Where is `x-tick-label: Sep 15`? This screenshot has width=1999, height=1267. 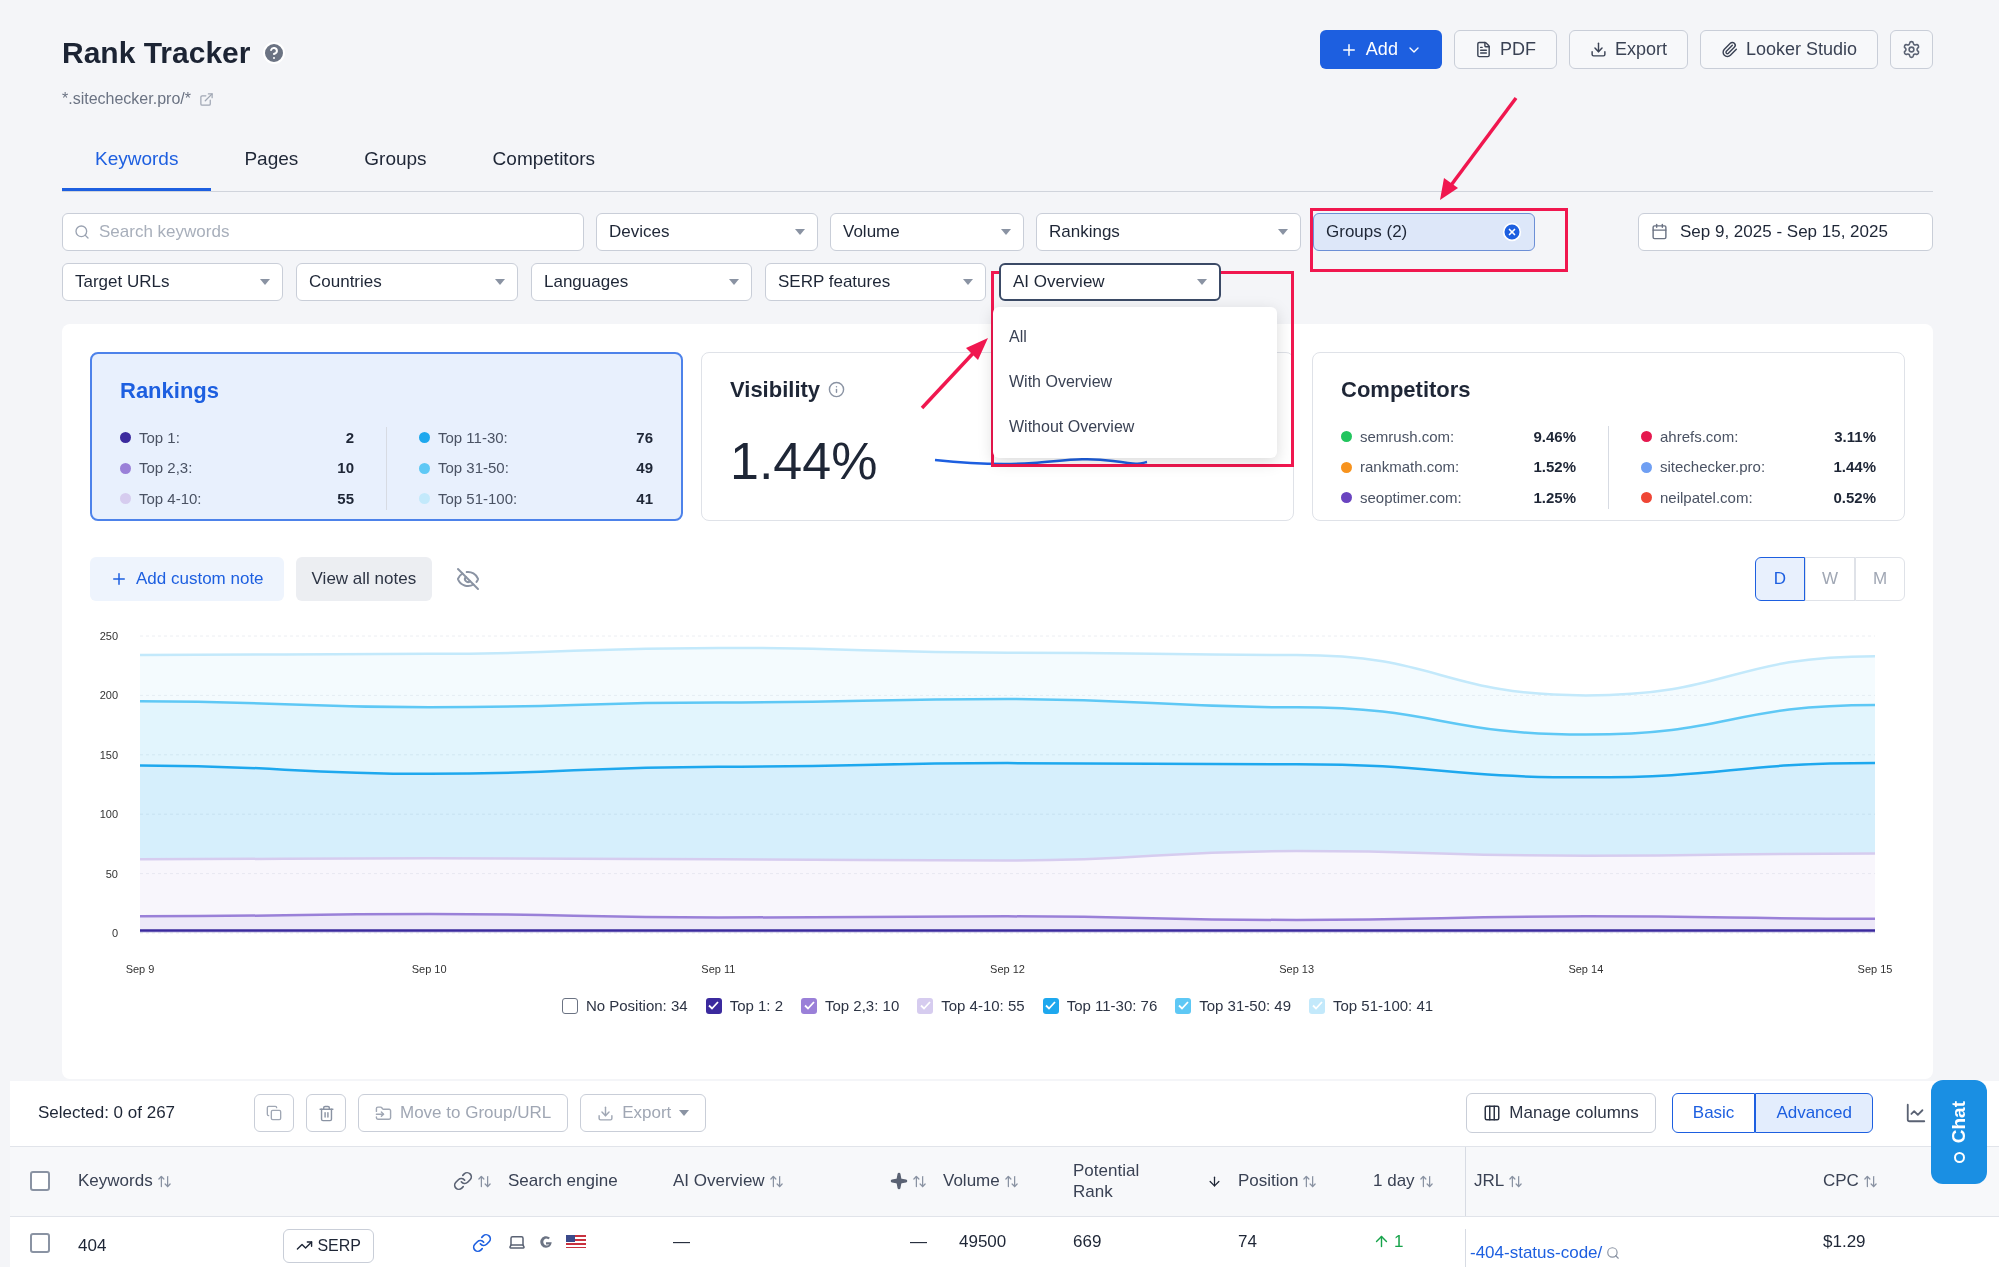
x-tick-label: Sep 15 is located at coordinates (1875, 968).